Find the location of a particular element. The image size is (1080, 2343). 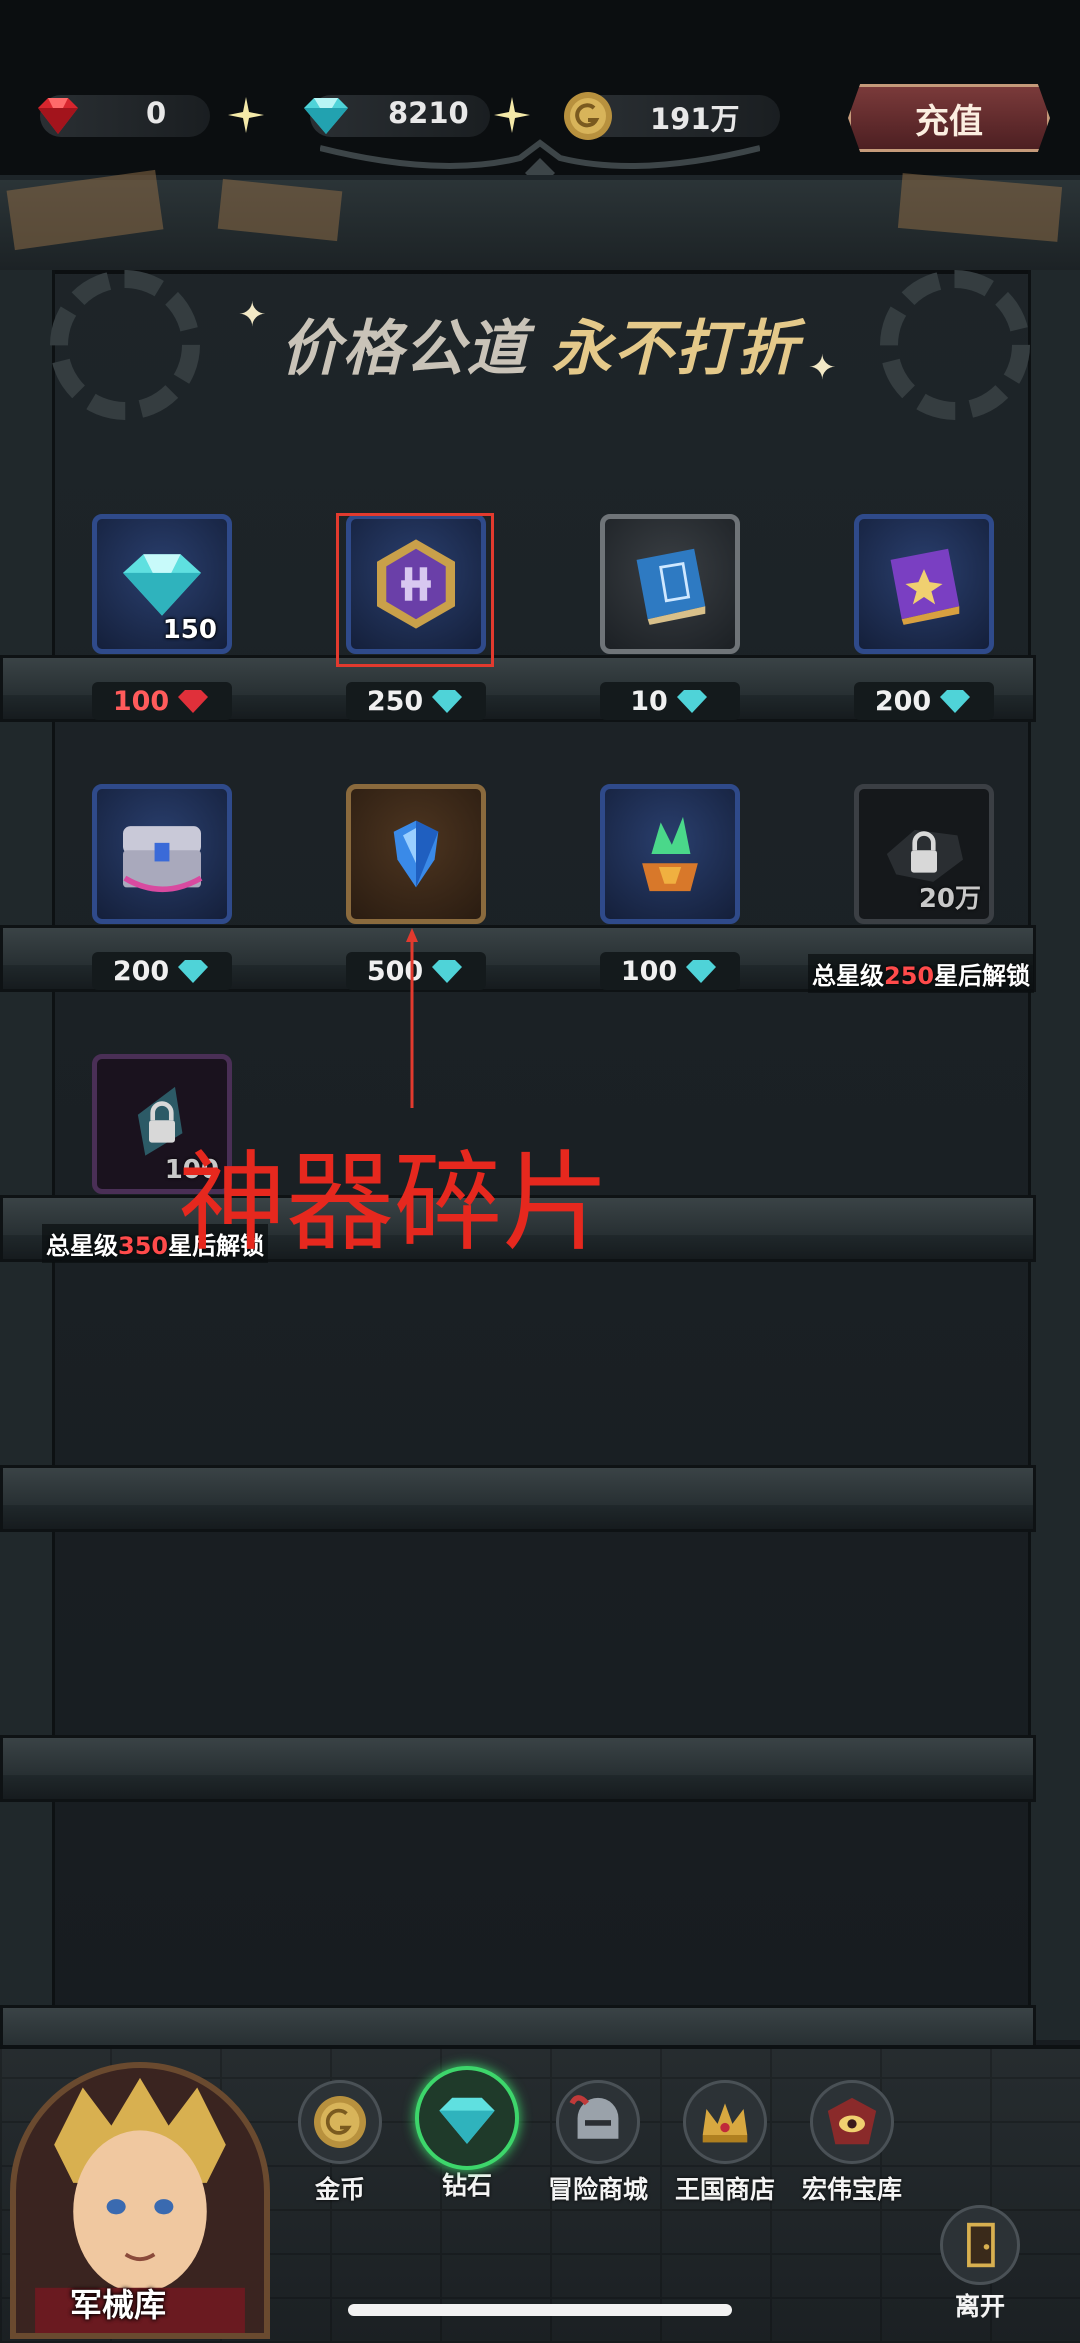

tab-adventure-mall: 冒险商城 is located at coordinates (598, 2143).